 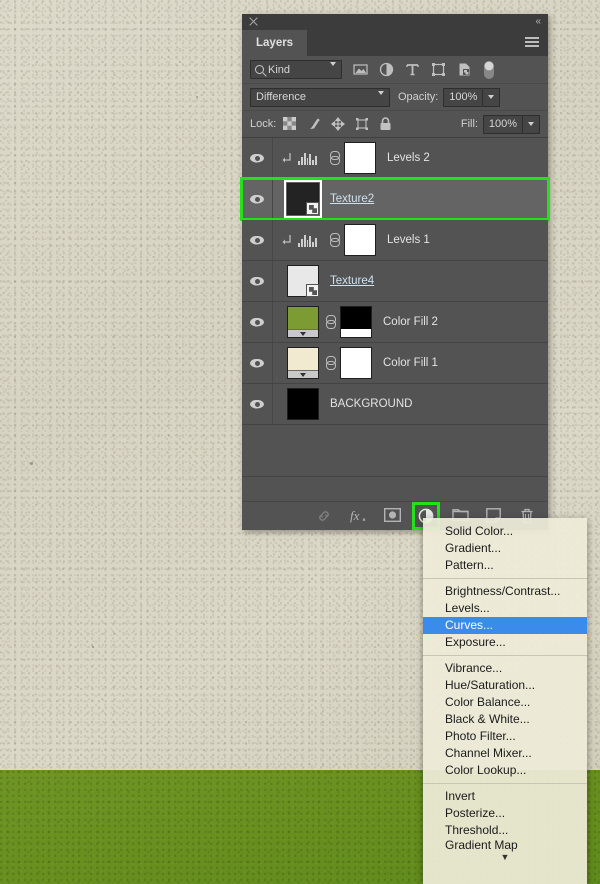 I want to click on lock-position-icon, so click(x=338, y=124).